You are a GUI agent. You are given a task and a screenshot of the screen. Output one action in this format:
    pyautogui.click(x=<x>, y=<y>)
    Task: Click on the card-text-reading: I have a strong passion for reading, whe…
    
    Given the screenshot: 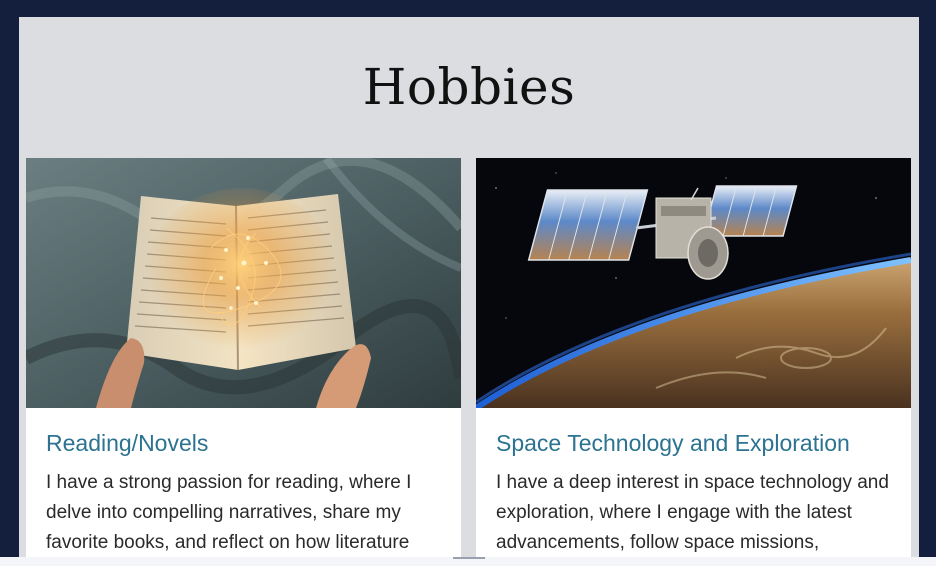 What is the action you would take?
    pyautogui.click(x=229, y=512)
    